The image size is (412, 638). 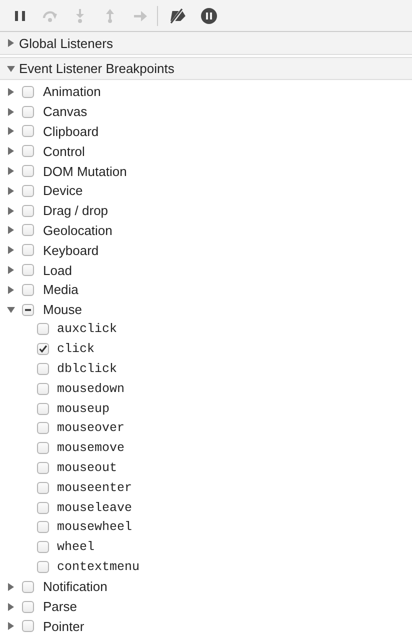 I want to click on event-label: mousedown, so click(x=91, y=389).